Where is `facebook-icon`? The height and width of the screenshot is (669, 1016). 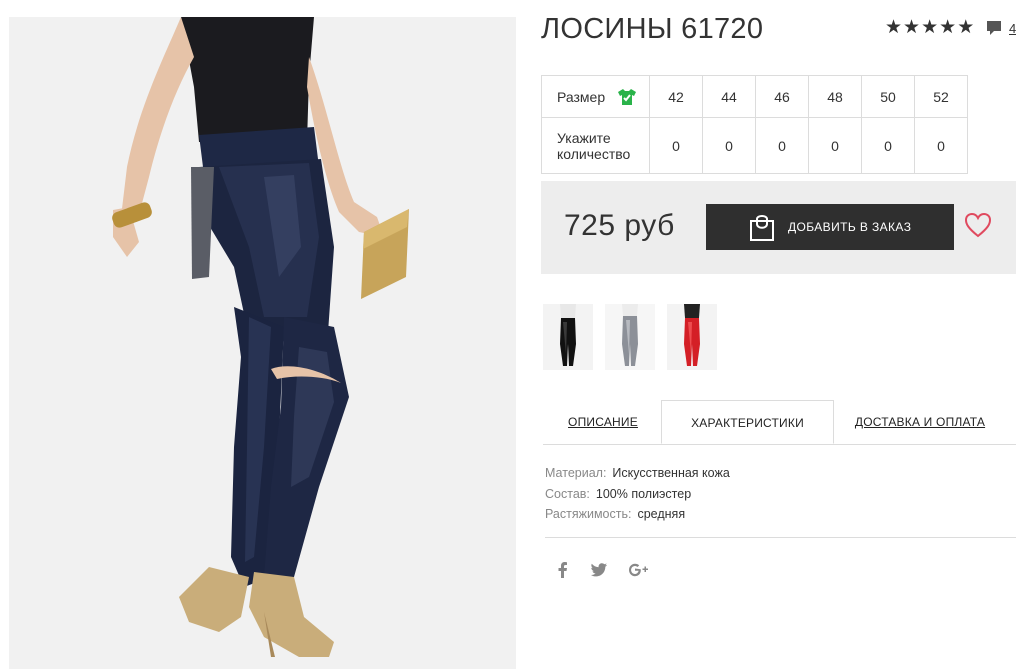
facebook-icon is located at coordinates (563, 570).